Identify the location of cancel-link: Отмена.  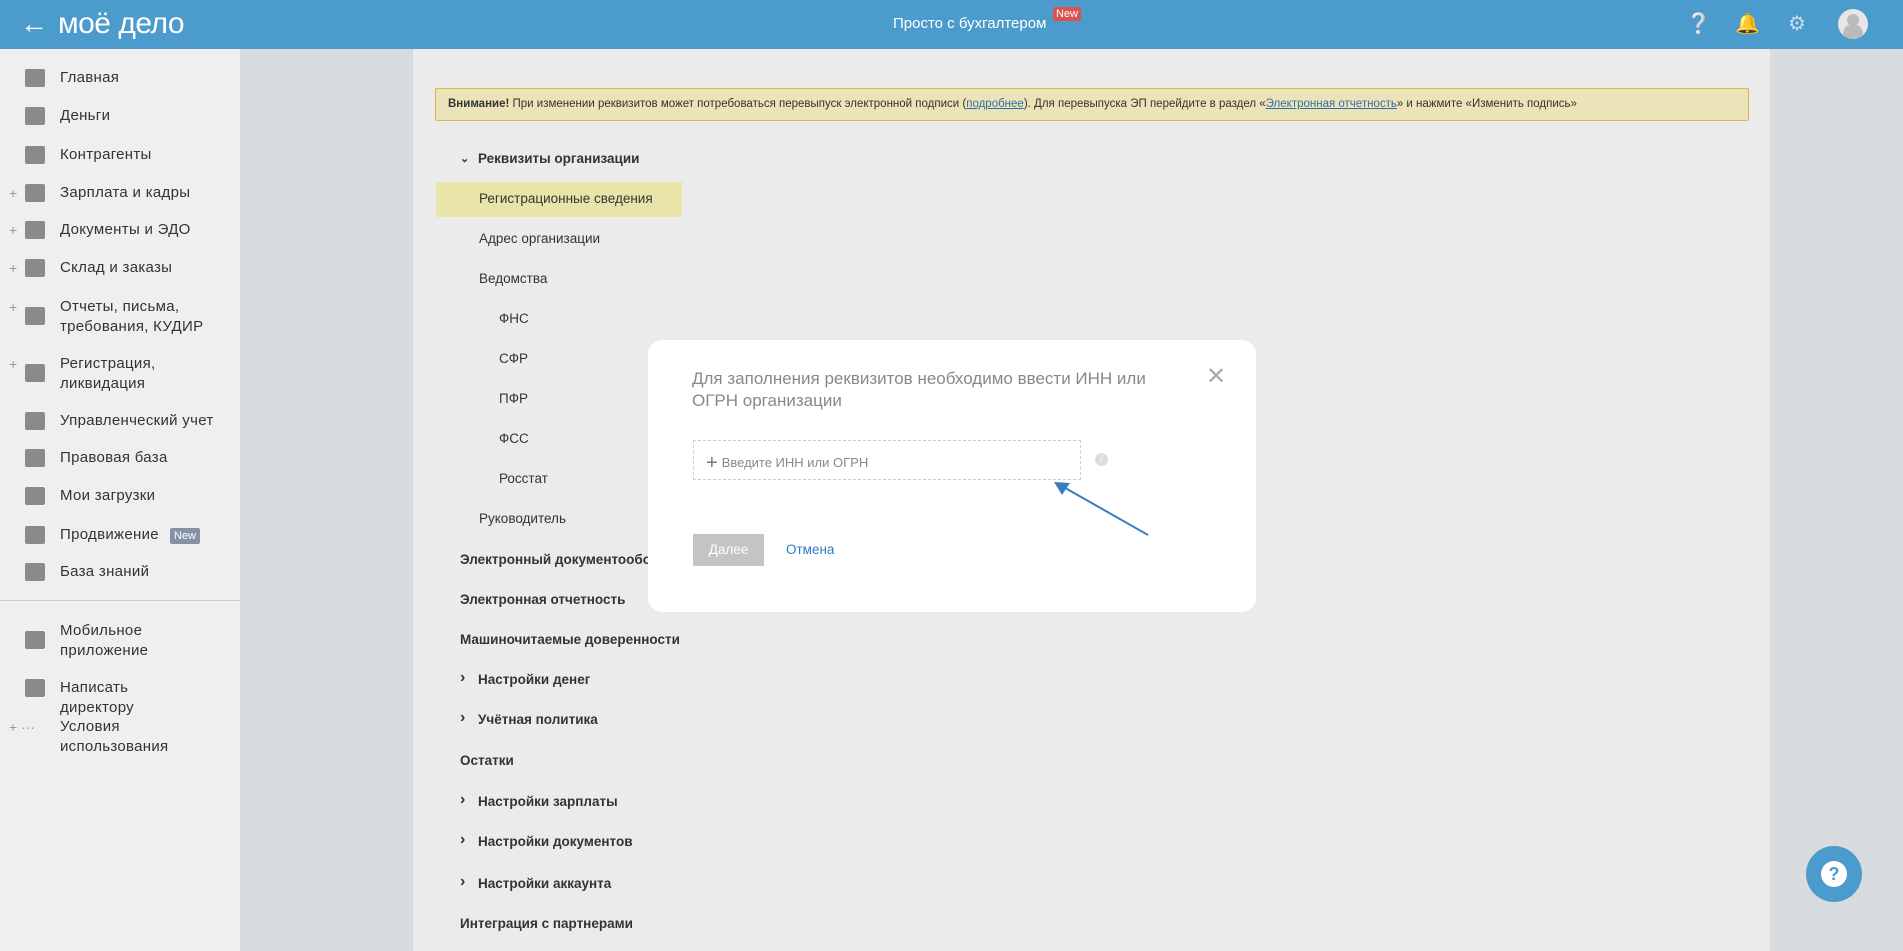
(810, 549).